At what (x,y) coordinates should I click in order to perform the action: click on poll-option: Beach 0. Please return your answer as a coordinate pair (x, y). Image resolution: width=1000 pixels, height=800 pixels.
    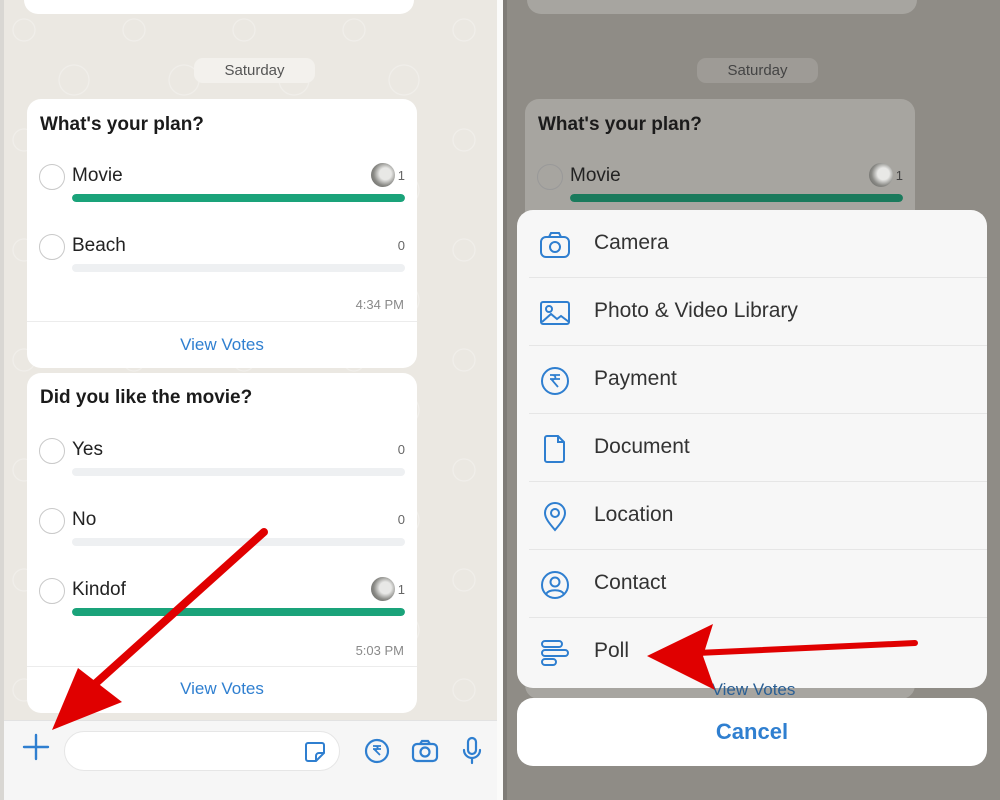
    Looking at the image, I should click on (222, 259).